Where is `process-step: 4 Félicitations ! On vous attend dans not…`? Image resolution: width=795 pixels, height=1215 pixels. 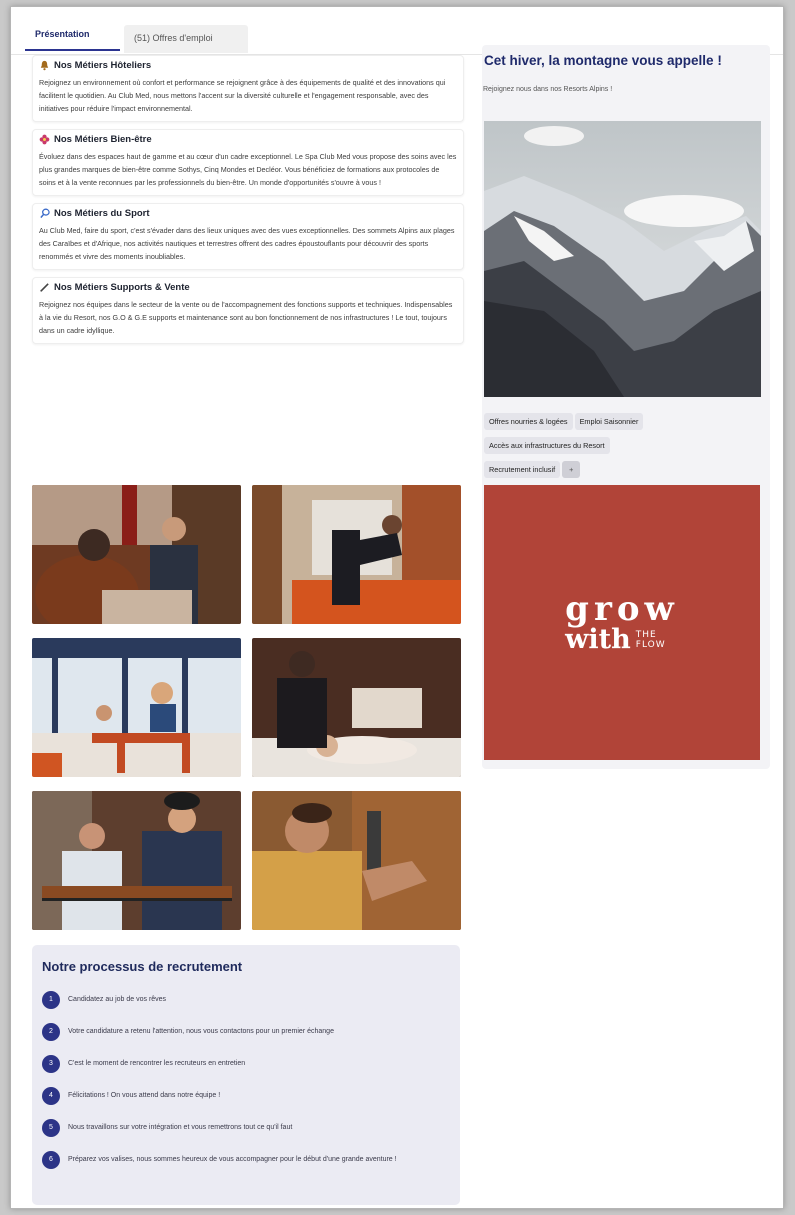 process-step: 4 Félicitations ! On vous attend dans not… is located at coordinates (246, 1095).